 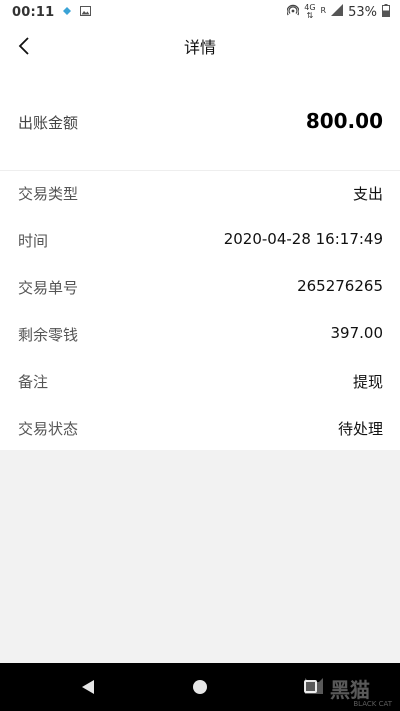 I want to click on detail-label: 交易类型, so click(x=48, y=194).